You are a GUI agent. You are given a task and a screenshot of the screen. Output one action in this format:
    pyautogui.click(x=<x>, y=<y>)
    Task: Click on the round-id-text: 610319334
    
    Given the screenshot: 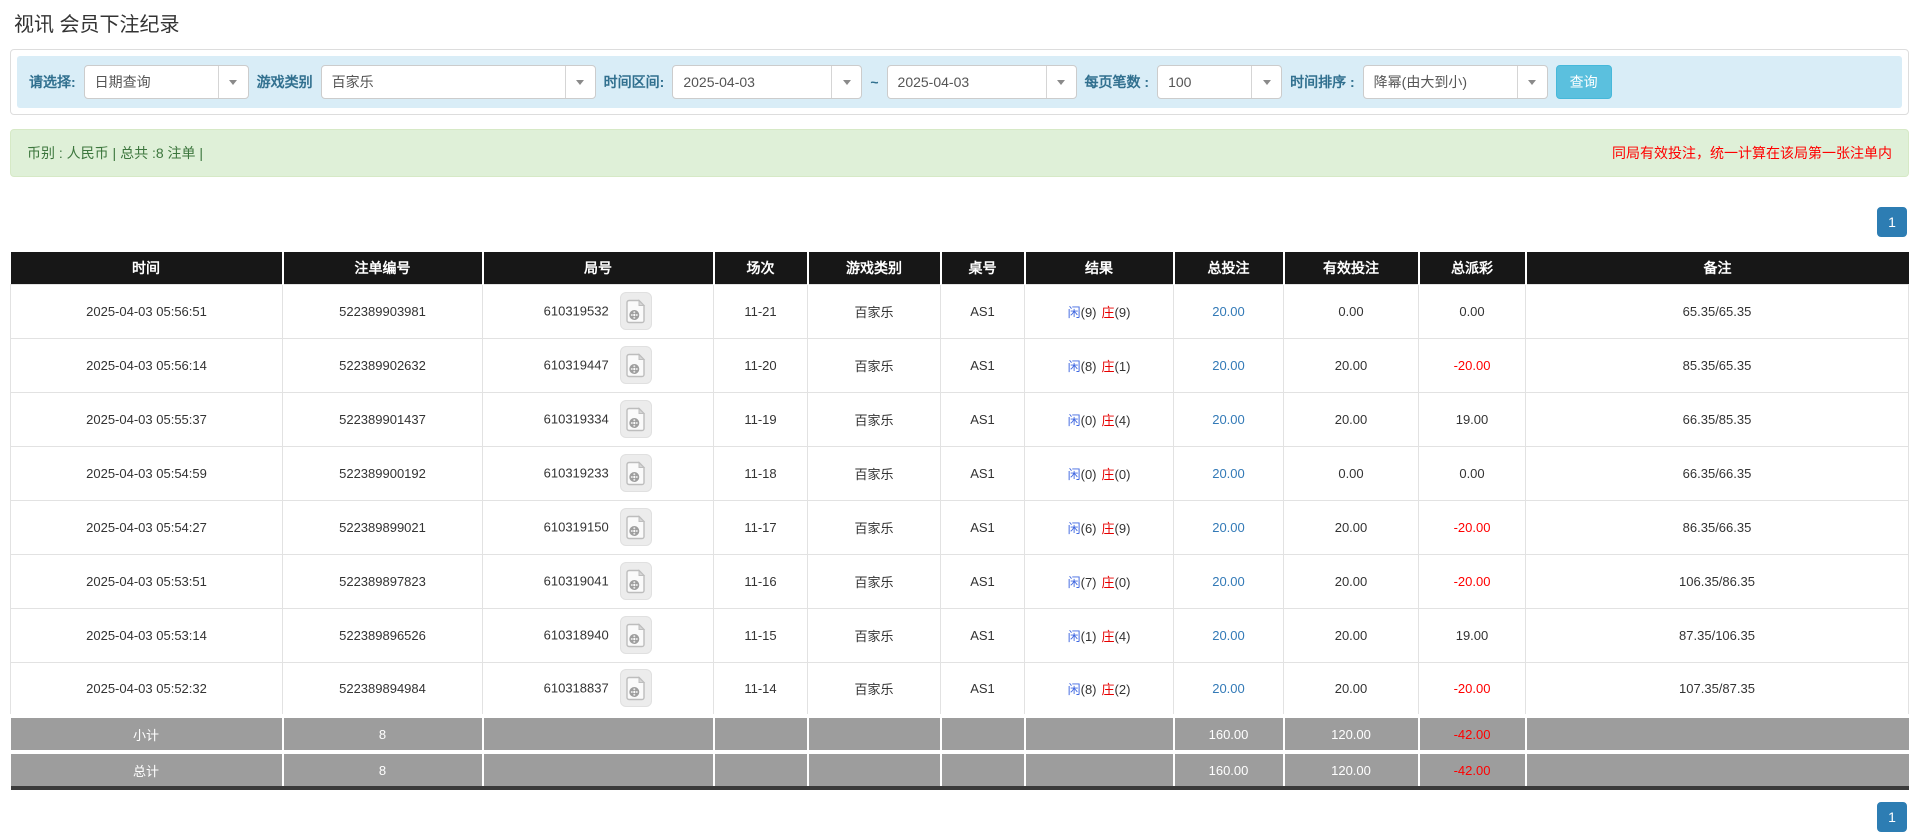 What is the action you would take?
    pyautogui.click(x=576, y=419)
    